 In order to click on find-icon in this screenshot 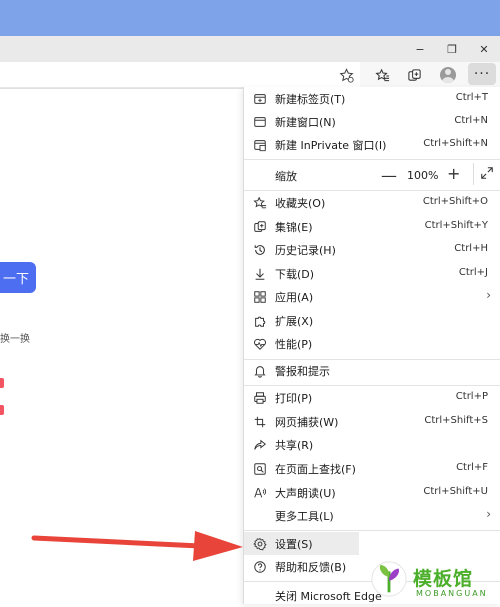, I will do `click(259, 468)`.